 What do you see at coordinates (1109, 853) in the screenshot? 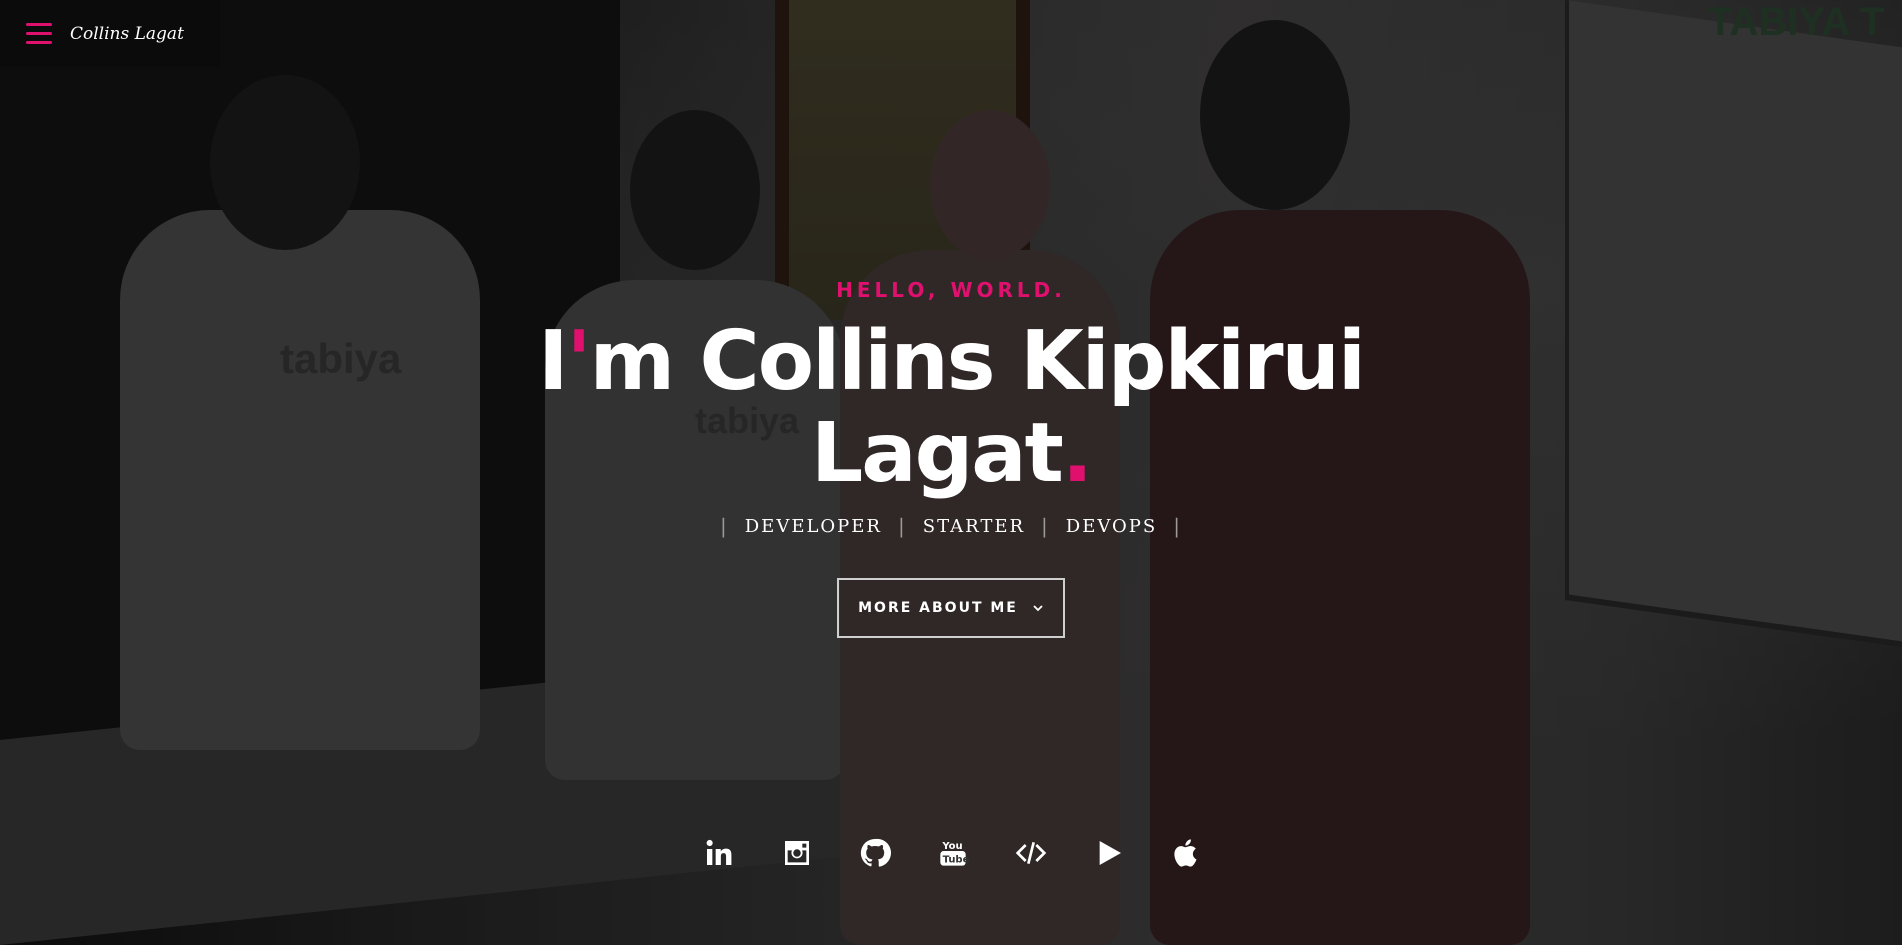
I see `play-store-icon` at bounding box center [1109, 853].